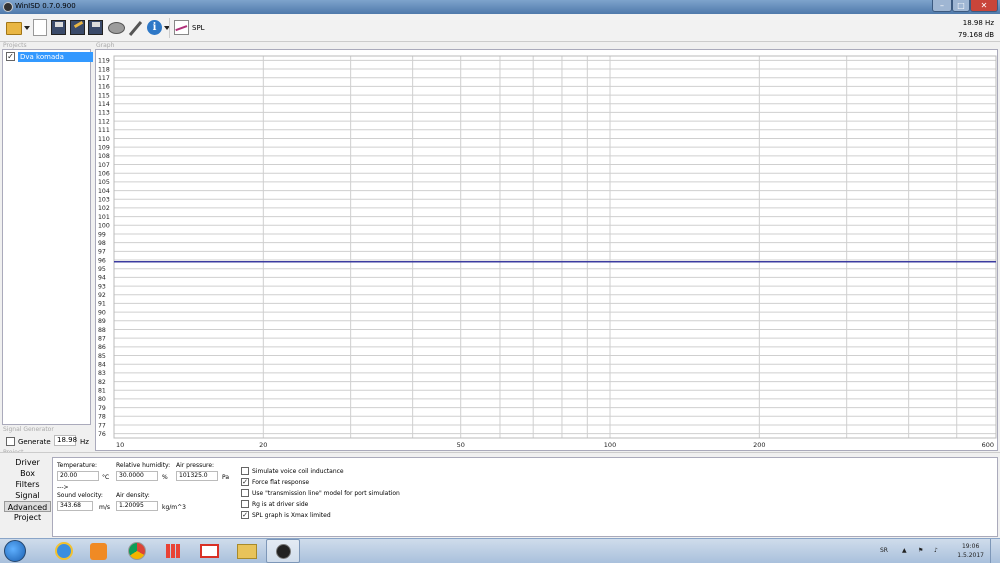 The height and width of the screenshot is (563, 1000). I want to click on calc-arrow: --->, so click(63, 487).